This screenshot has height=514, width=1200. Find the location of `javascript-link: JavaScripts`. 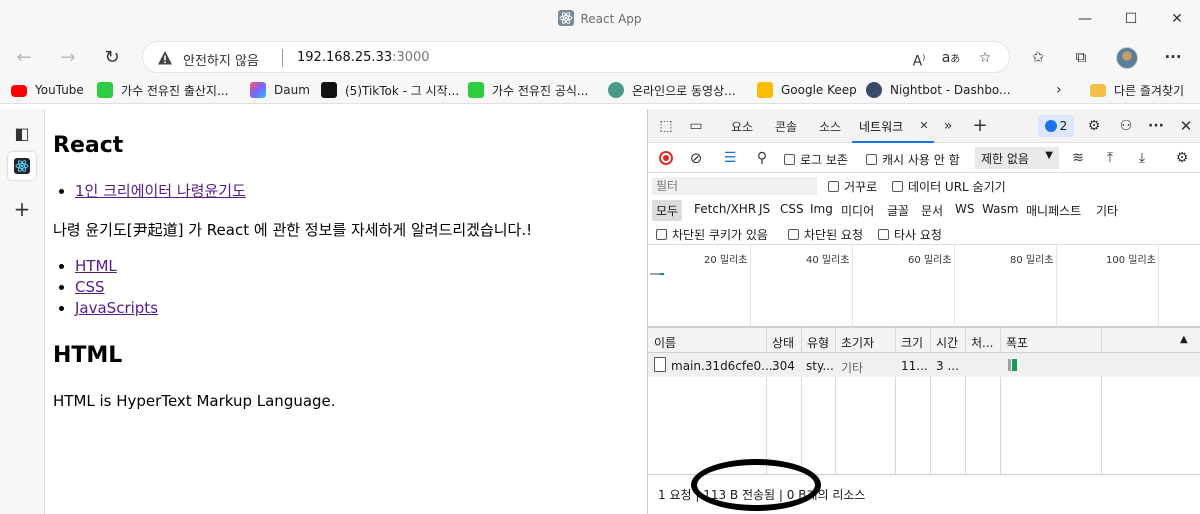

javascript-link: JavaScripts is located at coordinates (116, 308).